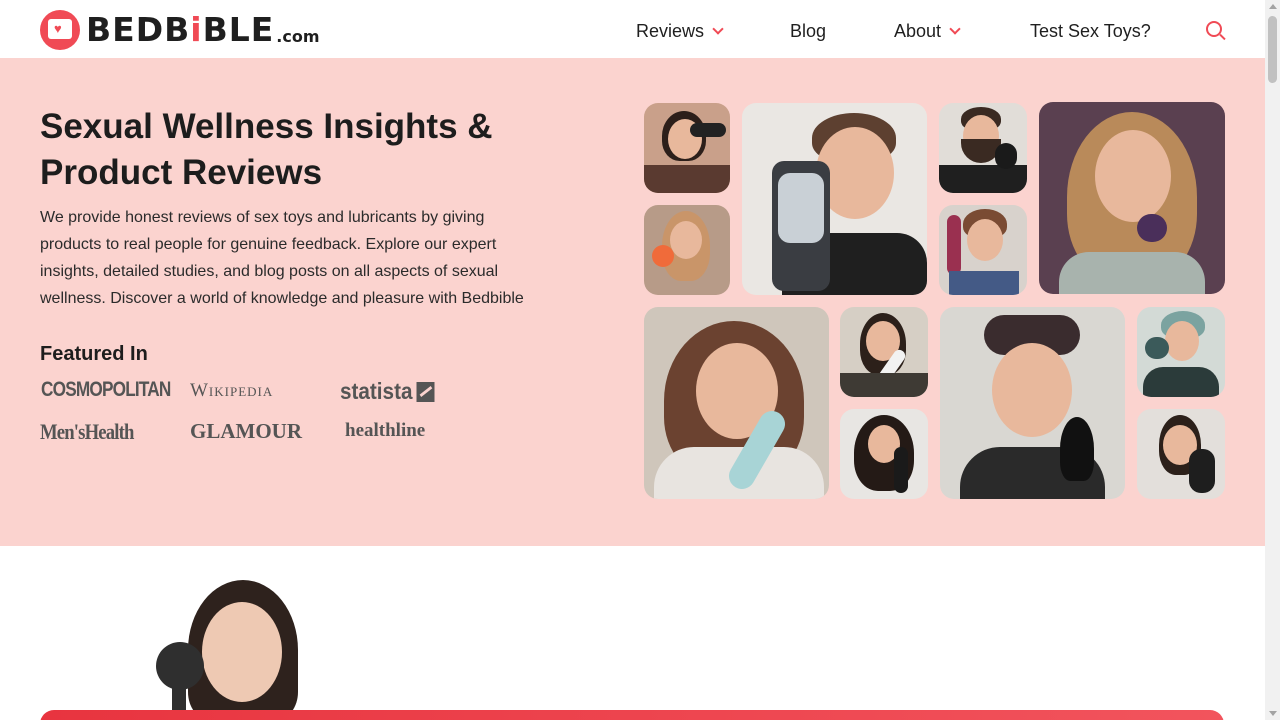  I want to click on mens-health-logo: Men'sHealth, so click(87, 431).